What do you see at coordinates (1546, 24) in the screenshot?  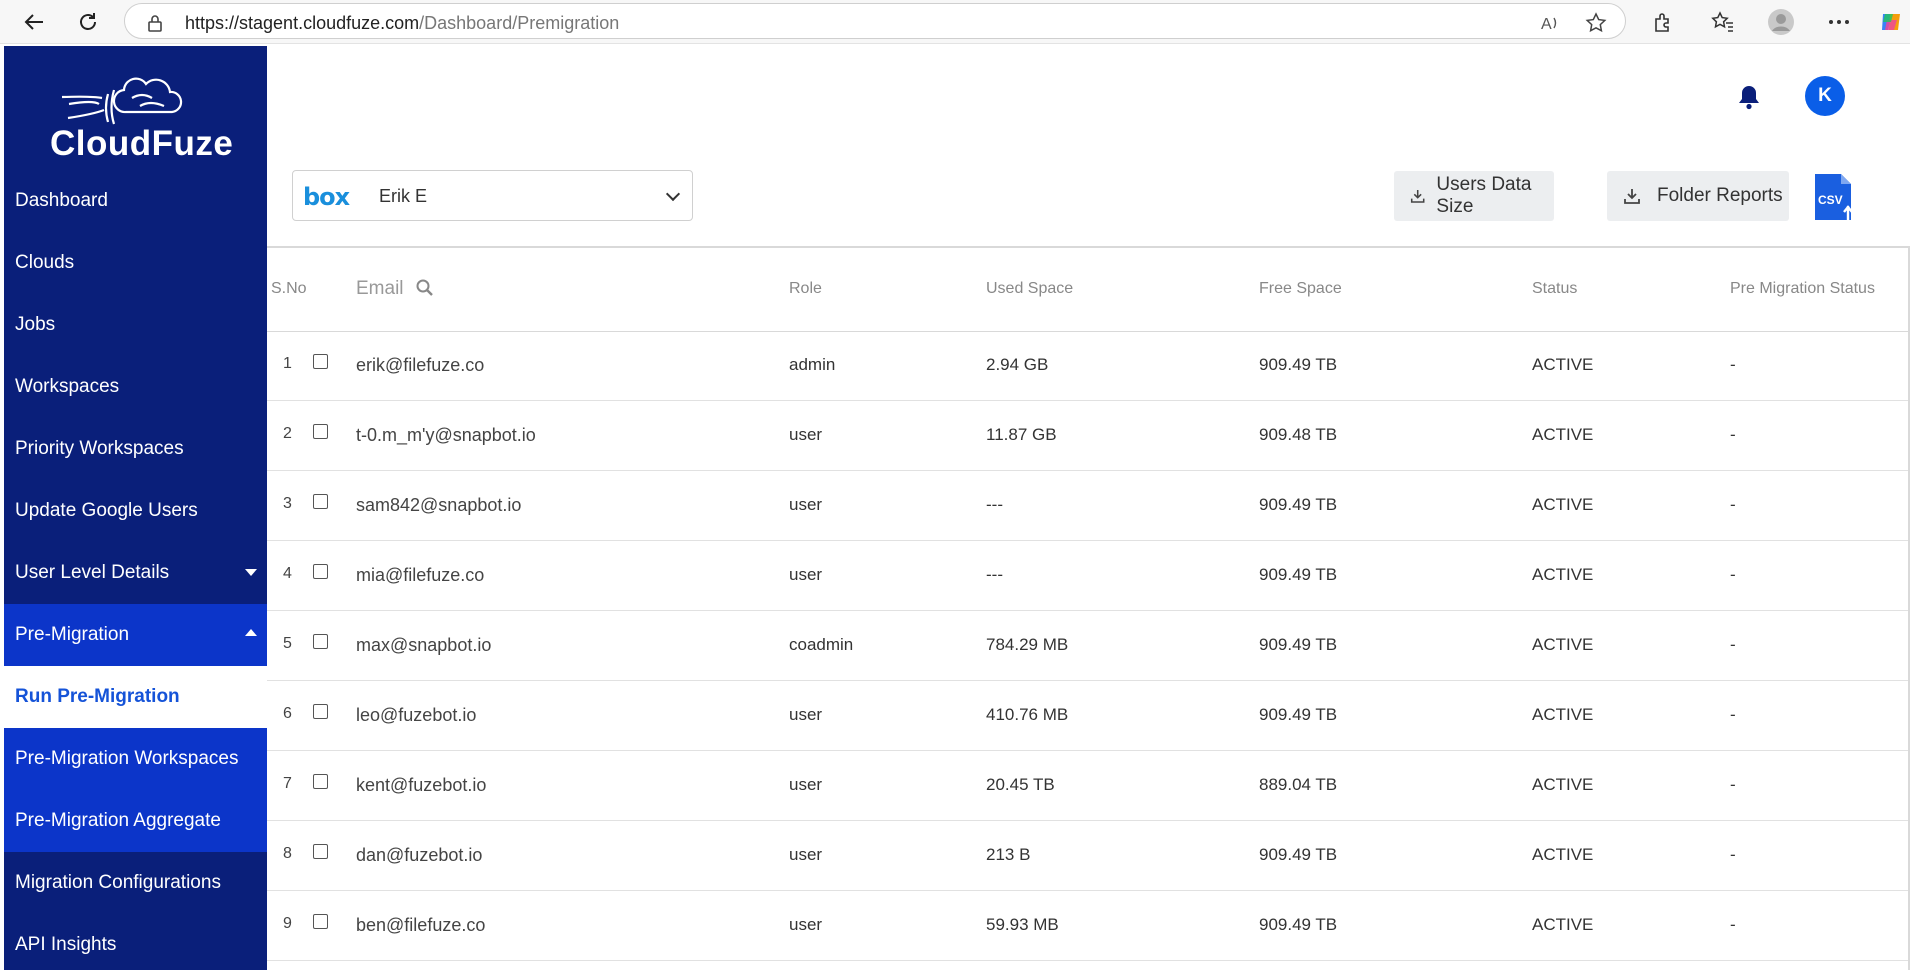 I see `svg-text: A` at bounding box center [1546, 24].